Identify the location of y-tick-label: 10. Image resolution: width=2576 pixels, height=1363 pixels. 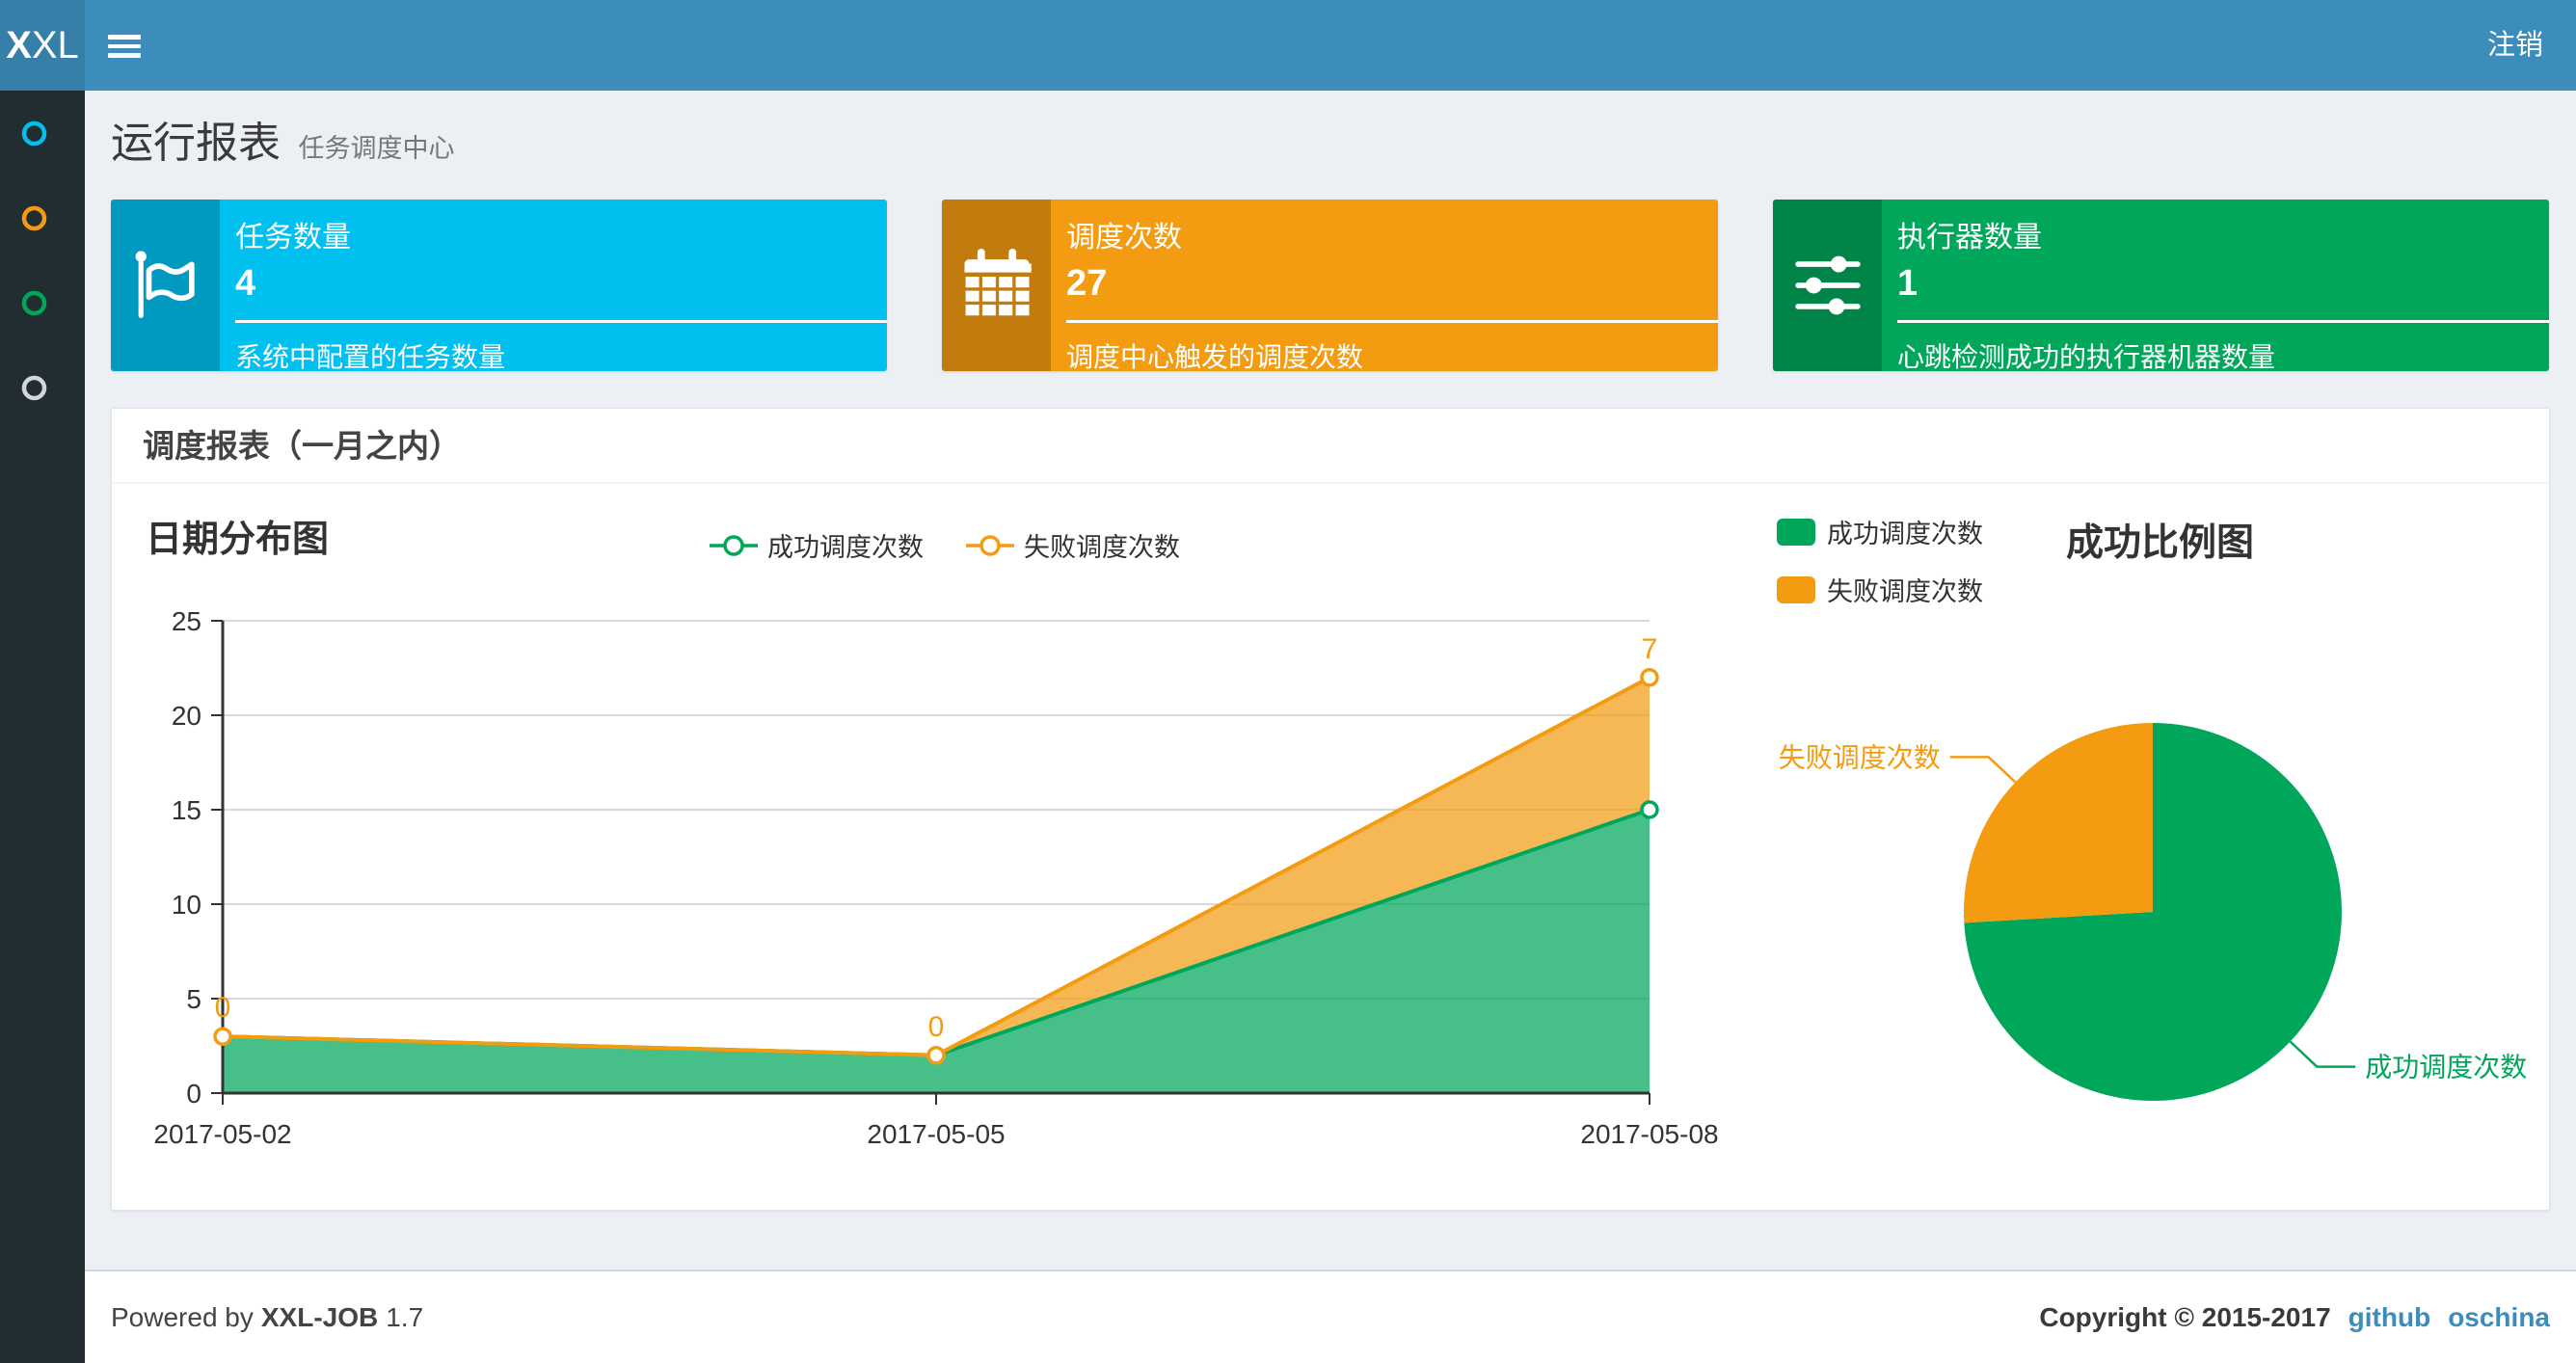
(187, 905).